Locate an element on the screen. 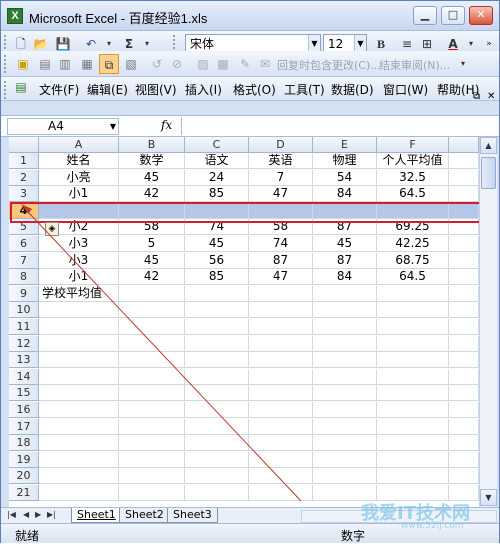  cell-A18 is located at coordinates (79, 443).